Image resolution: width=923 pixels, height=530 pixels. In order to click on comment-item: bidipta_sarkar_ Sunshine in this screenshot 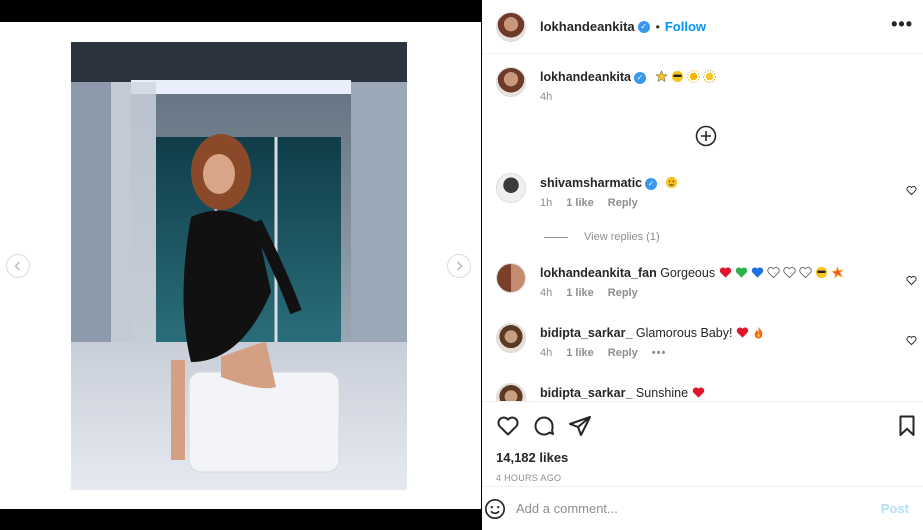, I will do `click(602, 392)`.